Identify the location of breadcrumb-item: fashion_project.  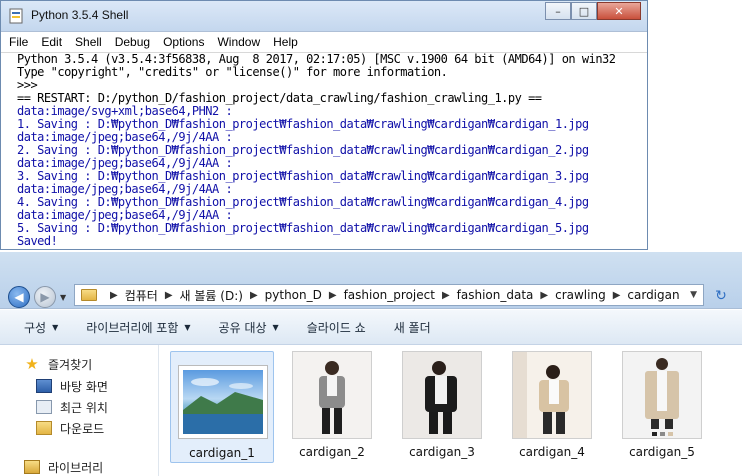
(389, 295).